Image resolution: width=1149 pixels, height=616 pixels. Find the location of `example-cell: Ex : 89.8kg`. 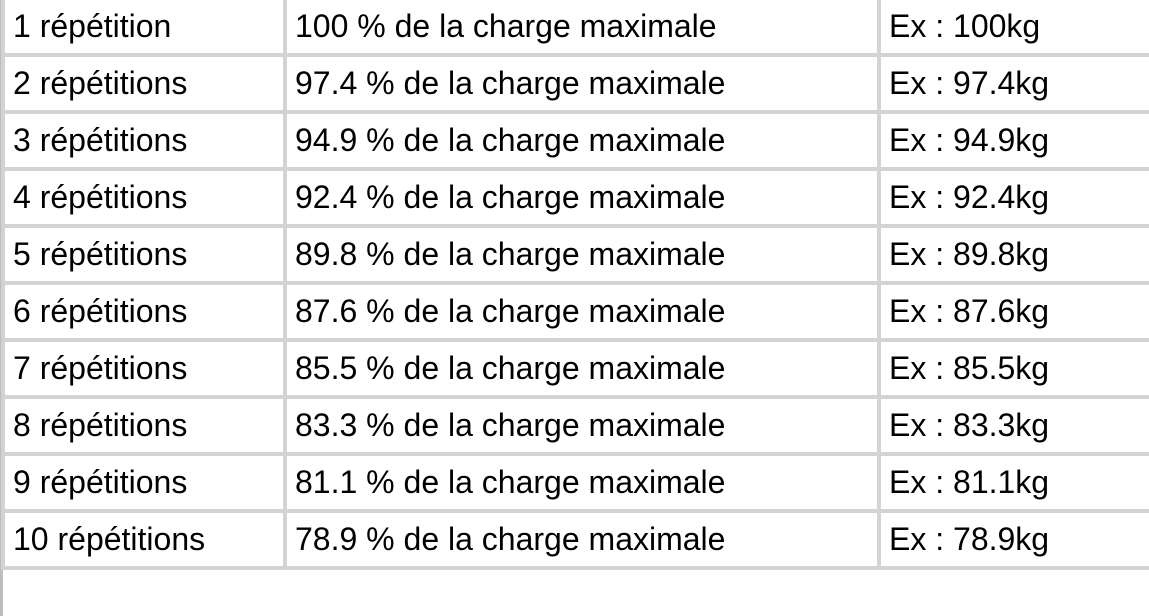

example-cell: Ex : 89.8kg is located at coordinates (1013, 254).